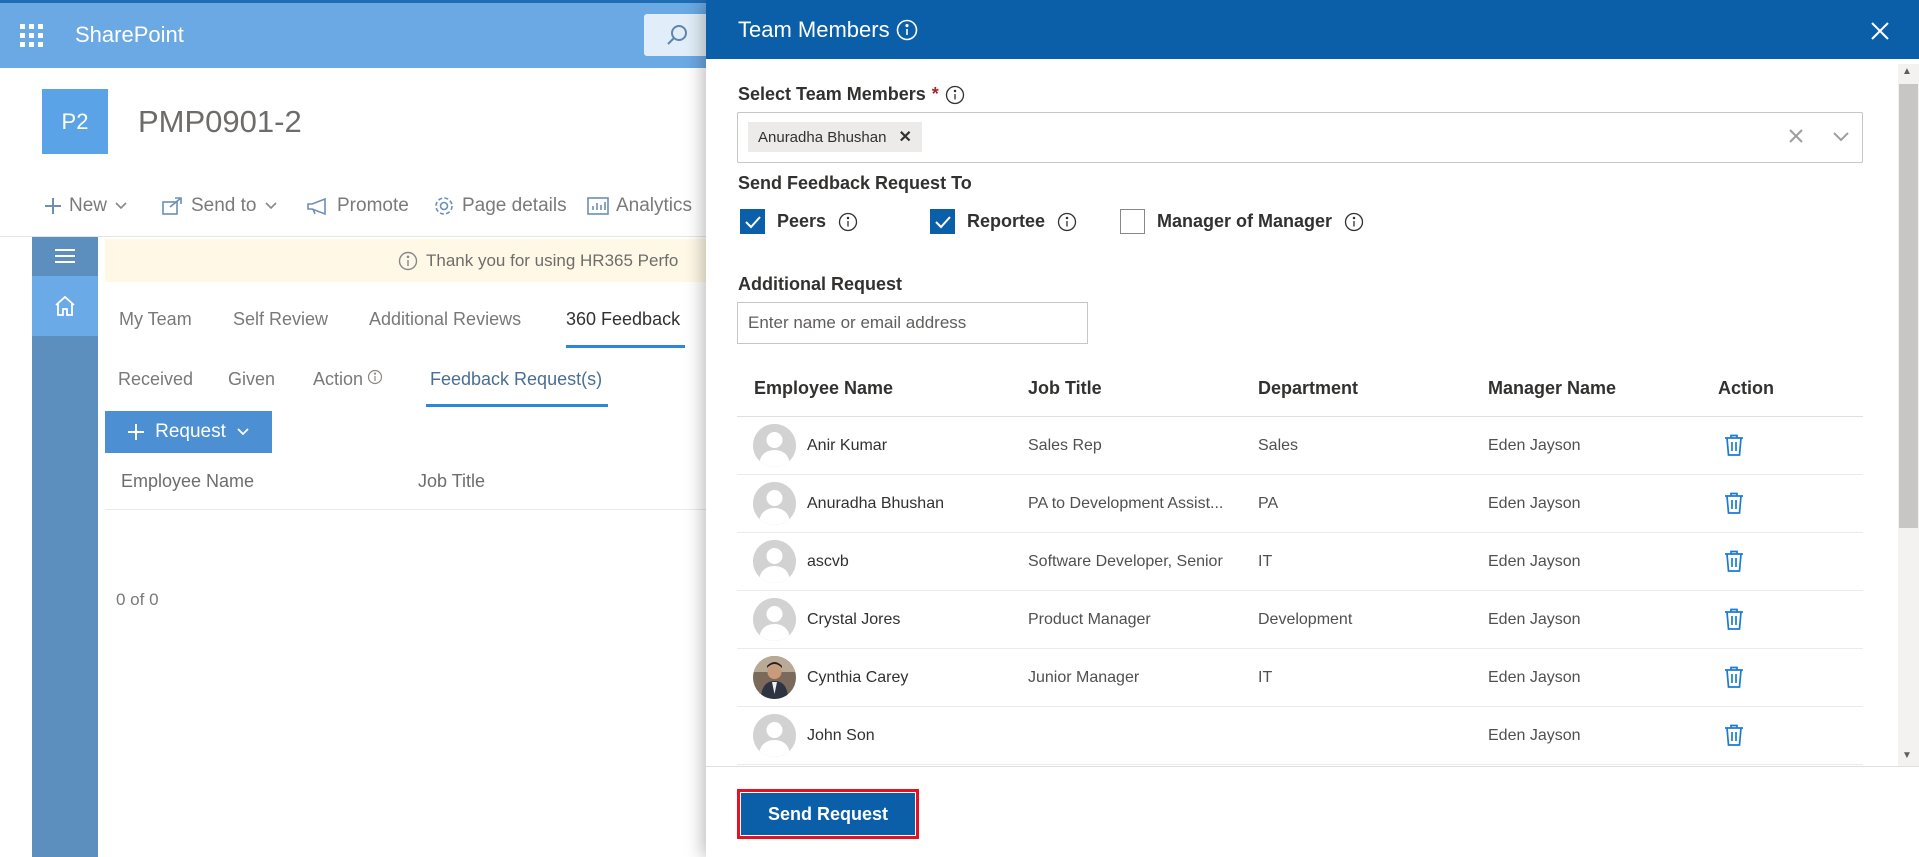 The image size is (1919, 857). I want to click on manager-of-manager-checkbox: Manager of Manager, so click(1242, 221).